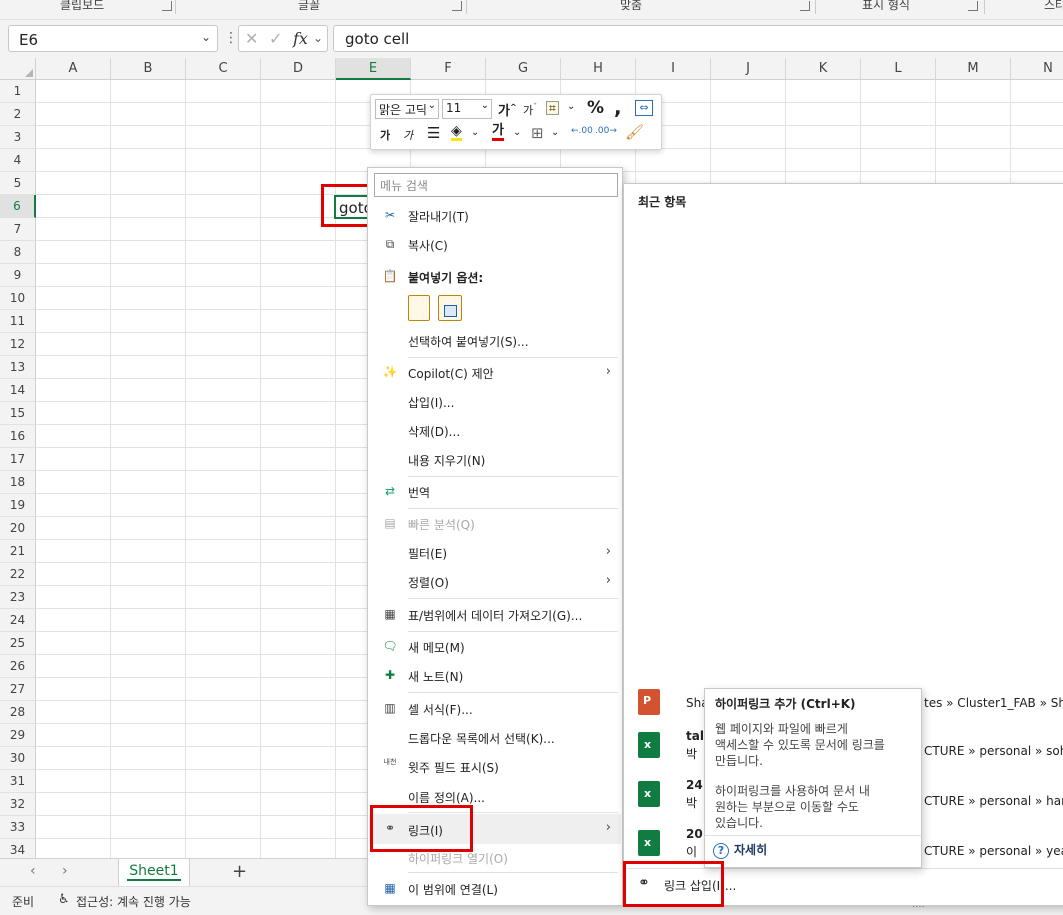 The height and width of the screenshot is (915, 1063). Describe the element at coordinates (133, 901) in the screenshot. I see `accessibility-status: 접근성: 계속 진행 가능` at that location.